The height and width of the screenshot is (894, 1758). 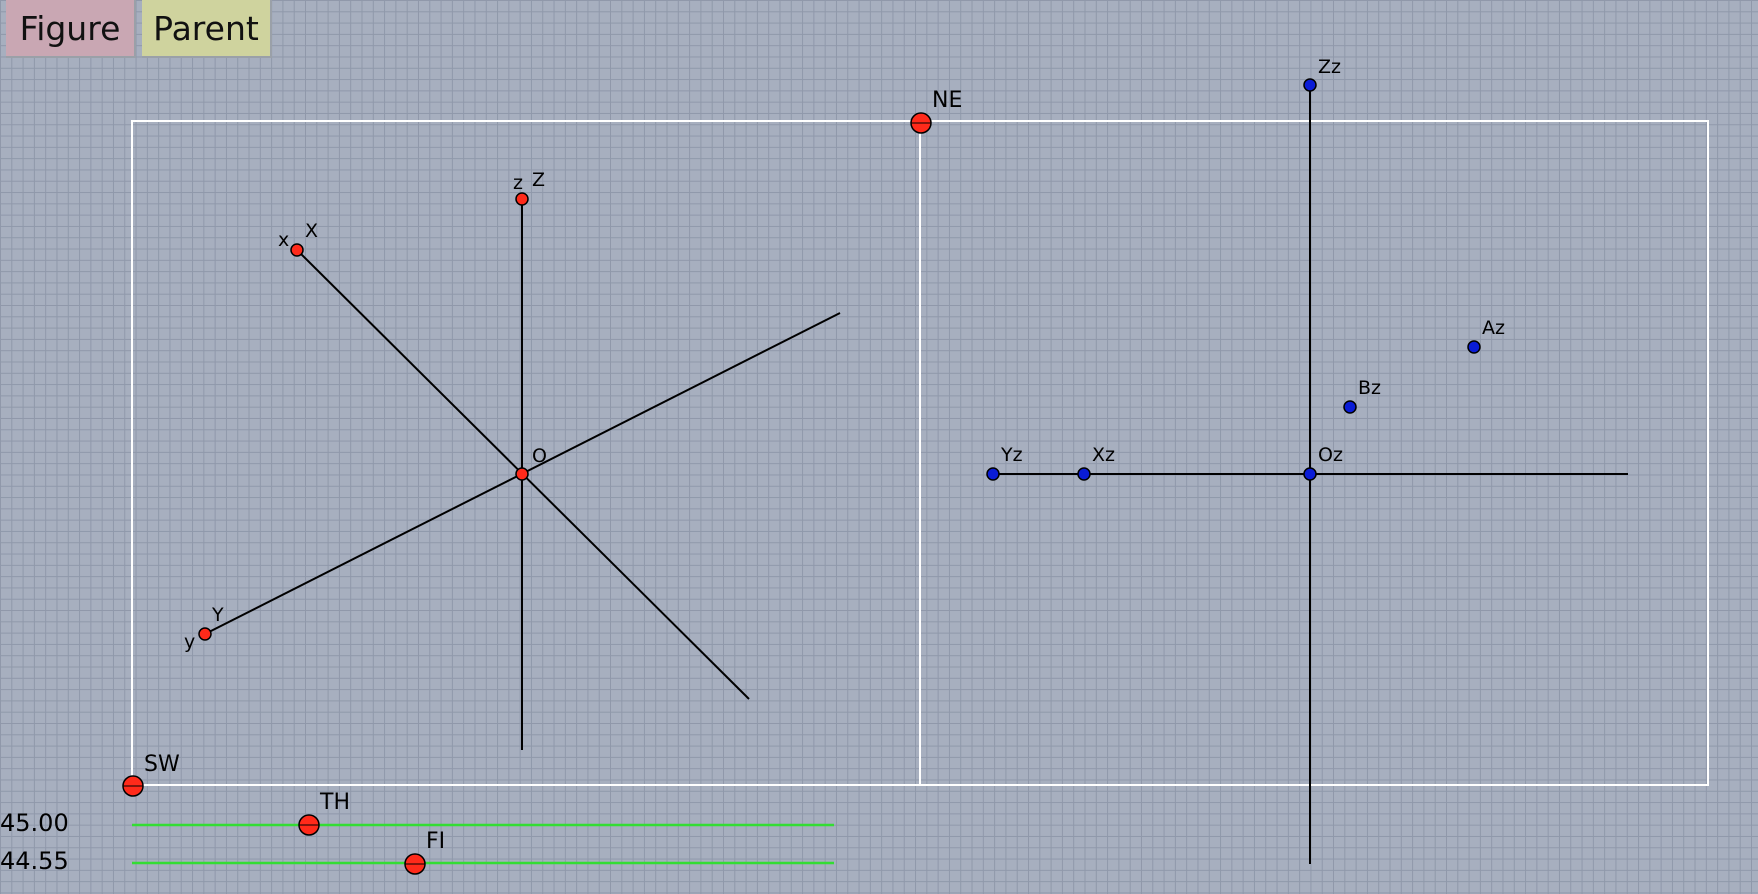 What do you see at coordinates (947, 100) in the screenshot?
I see `ne-label: NE` at bounding box center [947, 100].